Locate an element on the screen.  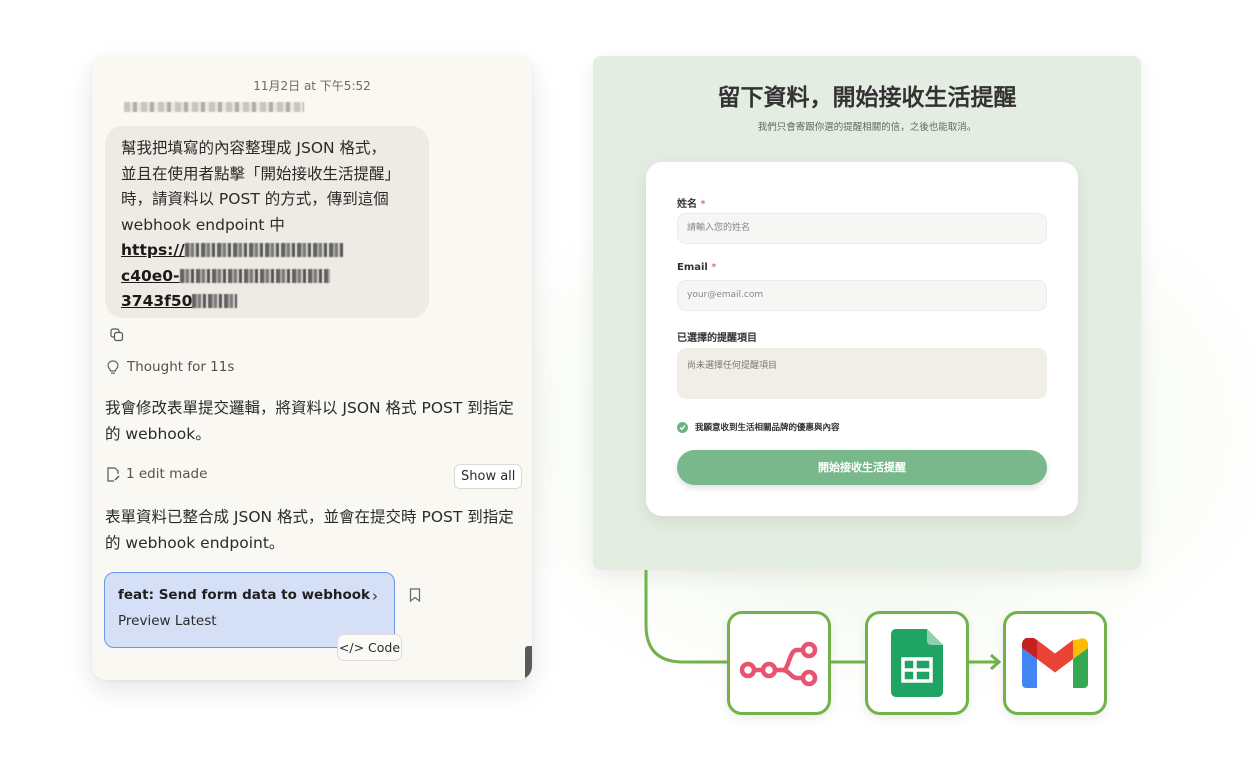
url-fragment: c40e0- is located at coordinates (150, 275).